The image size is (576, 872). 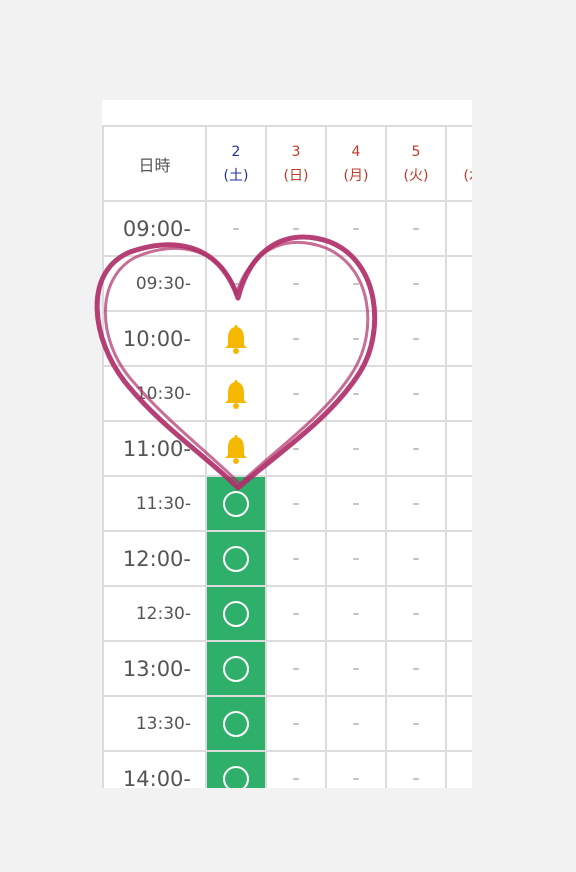 I want to click on day-label: 5 (火), so click(x=416, y=164).